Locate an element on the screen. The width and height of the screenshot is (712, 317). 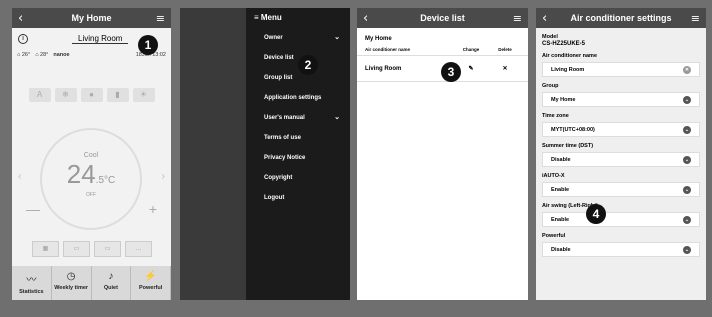
brand-logo: nanoe is located at coordinates (61, 55).